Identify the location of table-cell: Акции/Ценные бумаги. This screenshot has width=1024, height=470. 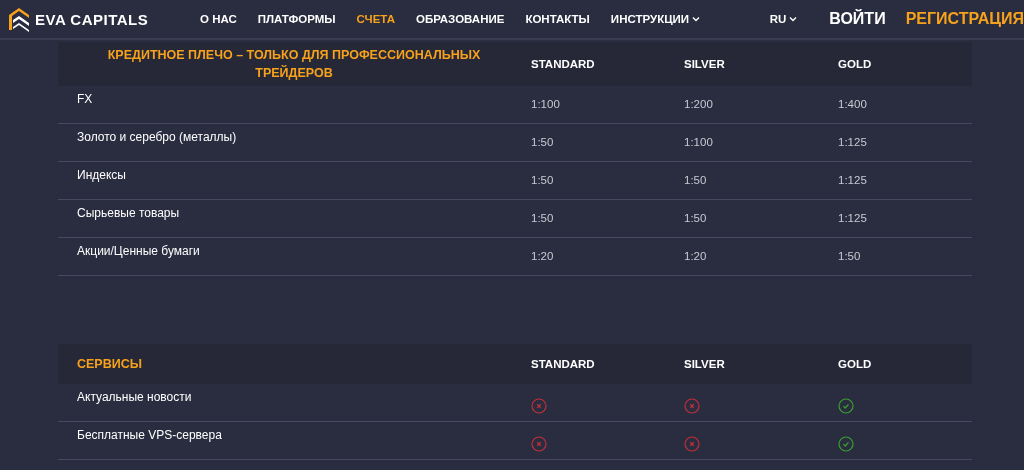
(138, 251).